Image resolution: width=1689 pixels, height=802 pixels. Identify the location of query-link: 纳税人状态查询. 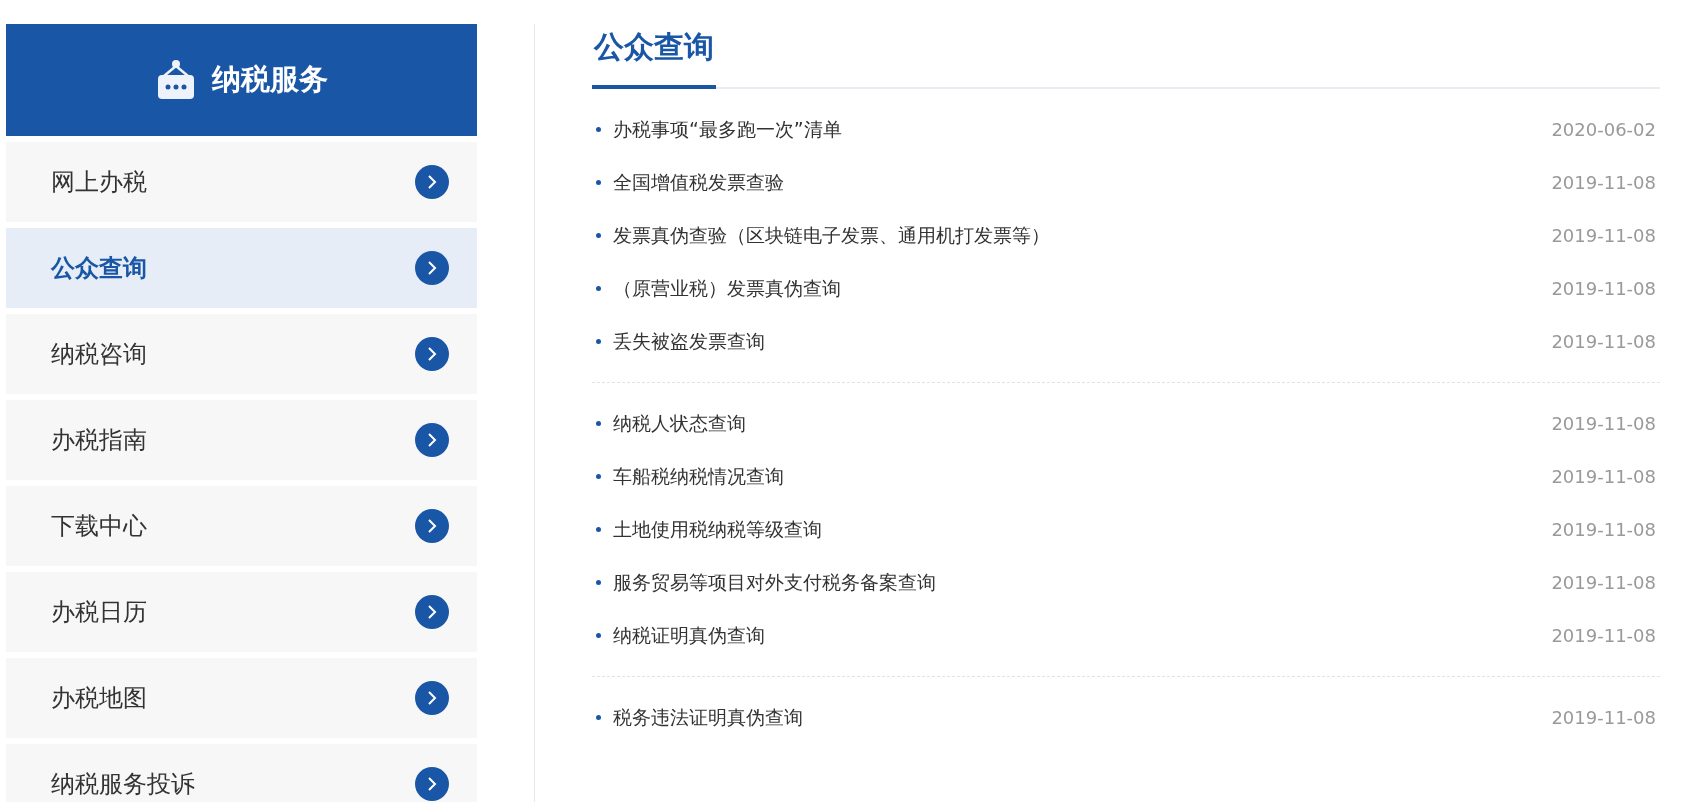
(1082, 423).